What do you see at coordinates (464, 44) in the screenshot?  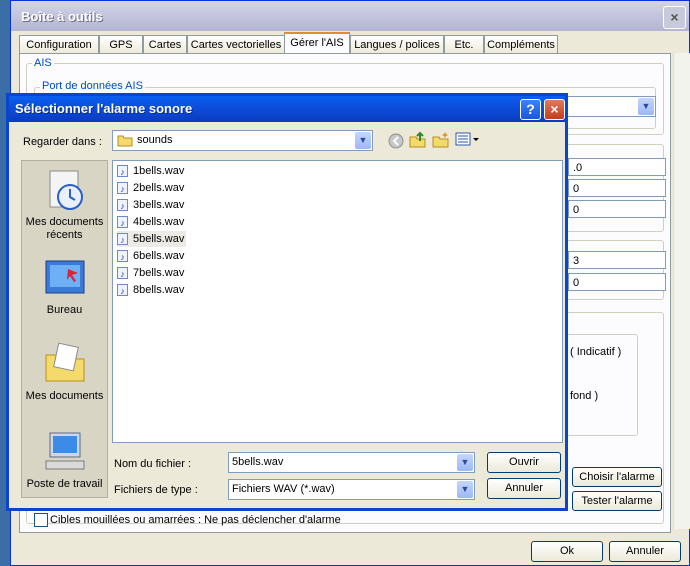 I see `tab-etc: Etc.` at bounding box center [464, 44].